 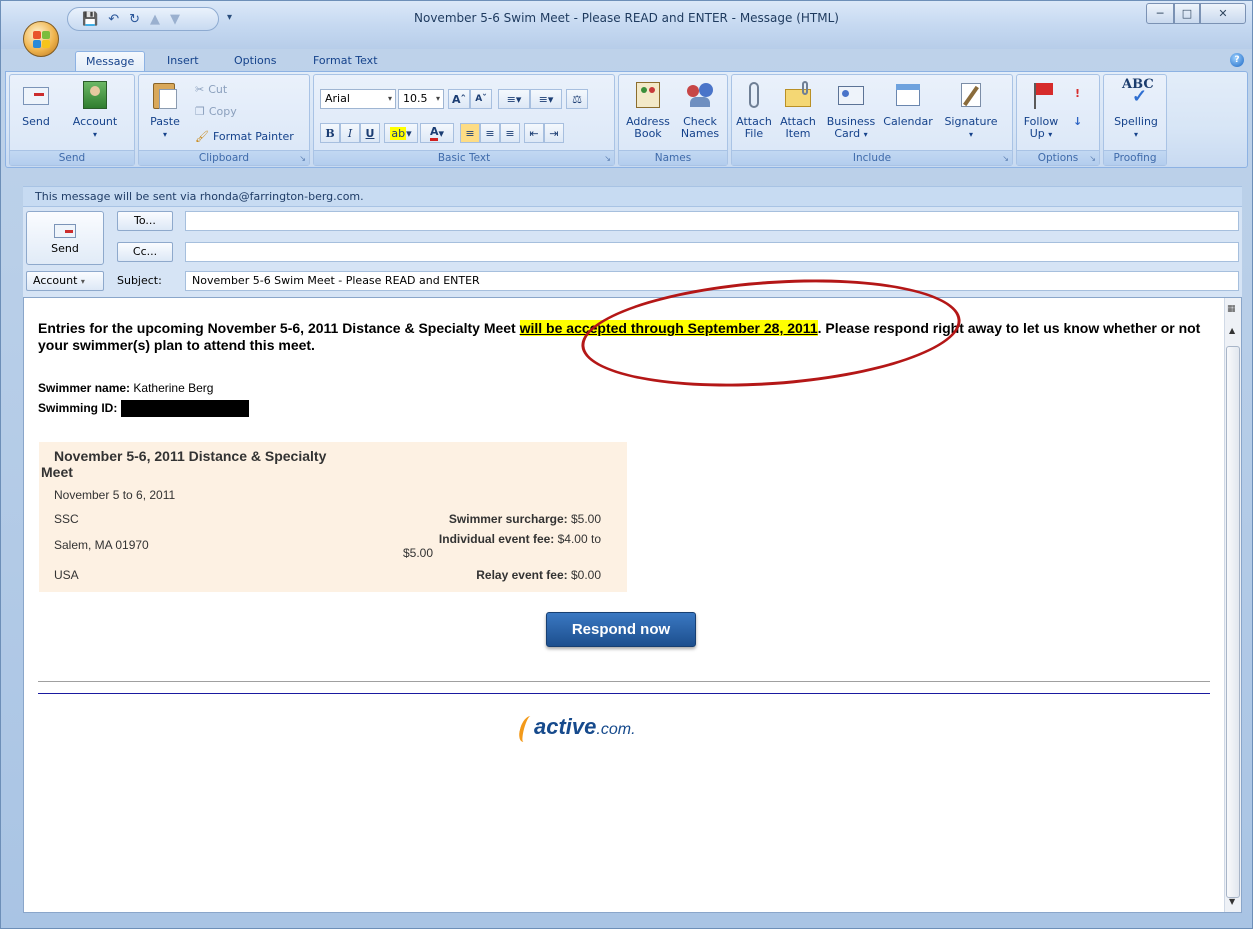 I want to click on check-names-button: Check Names, so click(x=700, y=109).